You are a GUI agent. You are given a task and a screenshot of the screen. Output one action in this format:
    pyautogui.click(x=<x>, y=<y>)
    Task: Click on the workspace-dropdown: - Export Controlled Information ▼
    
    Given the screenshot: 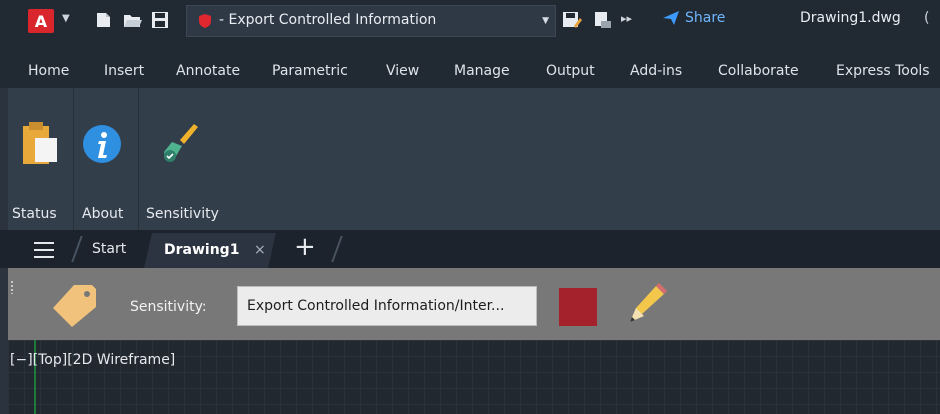 What is the action you would take?
    pyautogui.click(x=371, y=21)
    